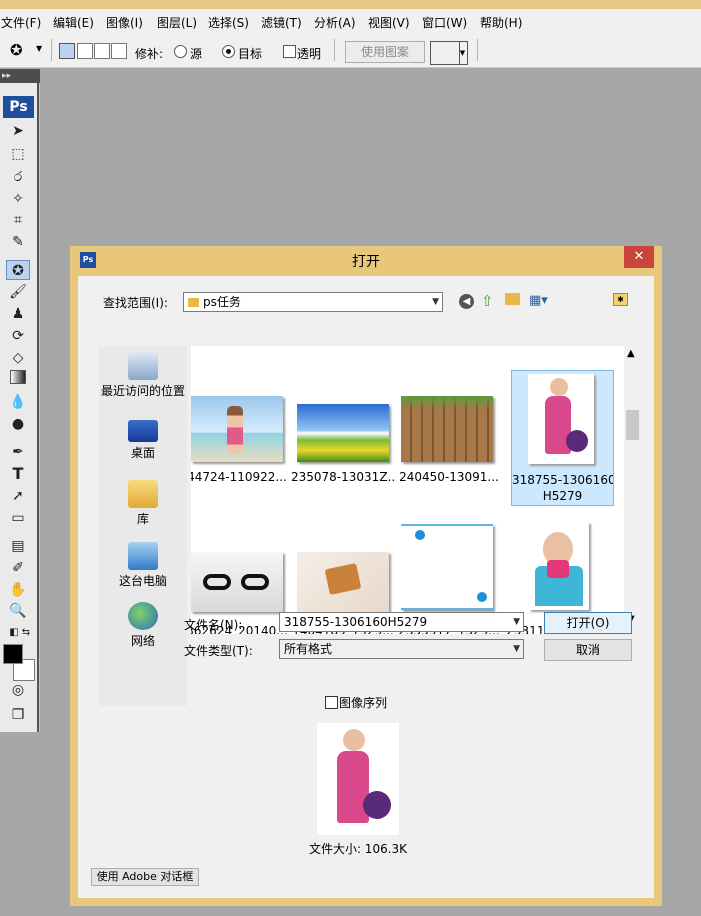 The width and height of the screenshot is (701, 916). What do you see at coordinates (313, 302) in the screenshot?
I see `look-in-combo: ps任务 ▼` at bounding box center [313, 302].